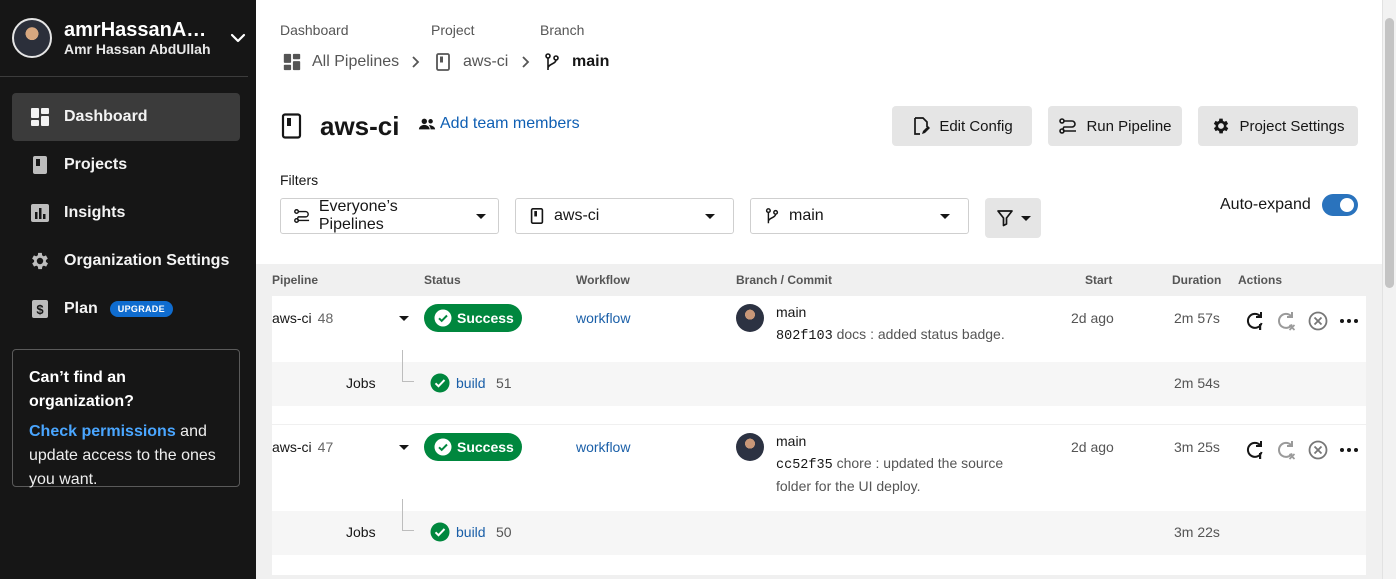  What do you see at coordinates (358, 215) in the screenshot?
I see `pipelines-filter-value: Everyone’s Pipelines` at bounding box center [358, 215].